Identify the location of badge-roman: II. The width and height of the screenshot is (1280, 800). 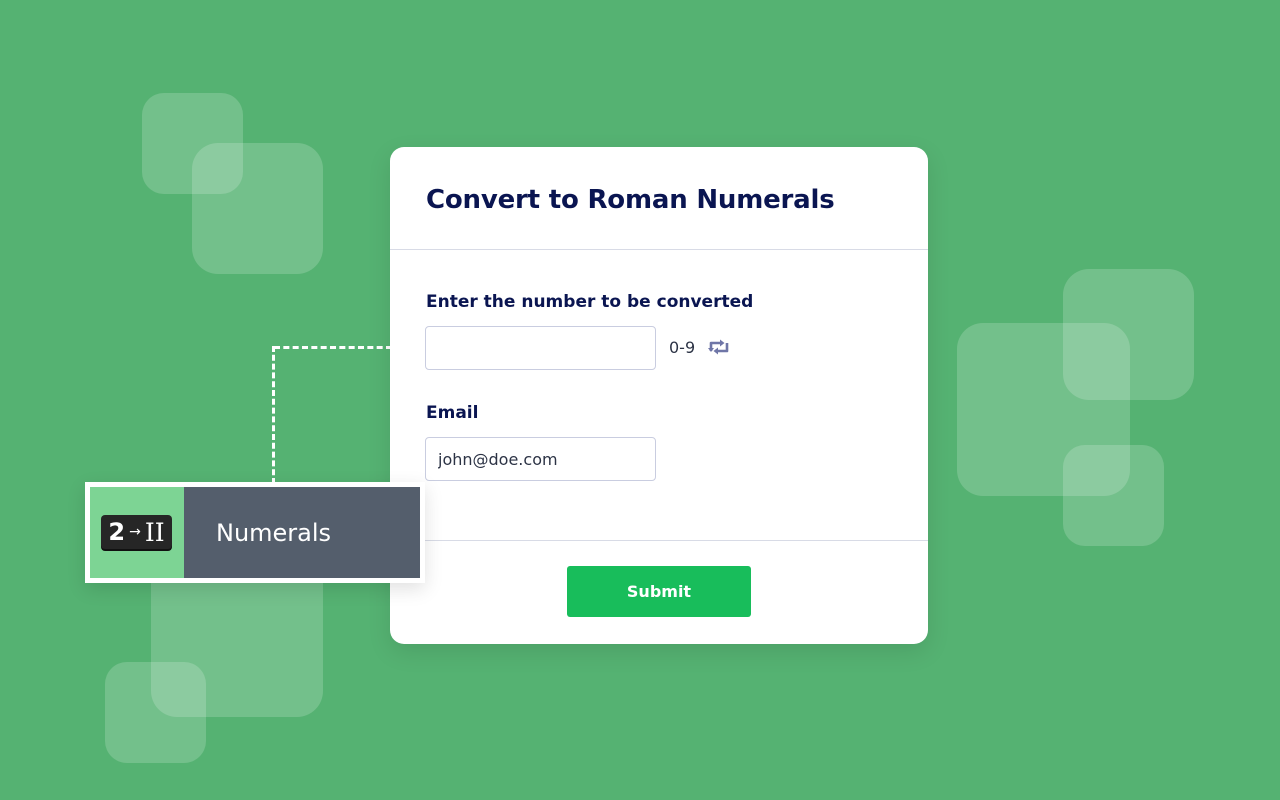
(154, 532).